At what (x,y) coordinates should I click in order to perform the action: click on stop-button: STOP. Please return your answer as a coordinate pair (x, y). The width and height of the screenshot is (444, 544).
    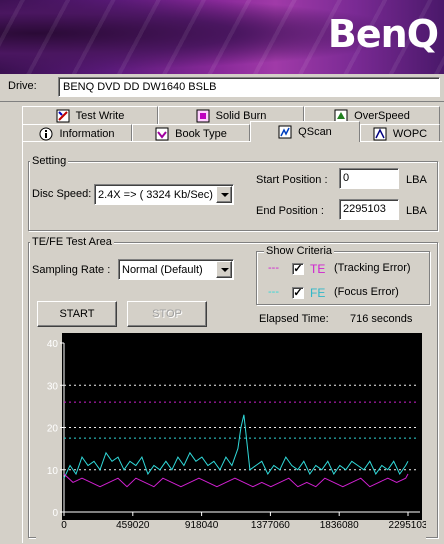
    Looking at the image, I should click on (167, 314).